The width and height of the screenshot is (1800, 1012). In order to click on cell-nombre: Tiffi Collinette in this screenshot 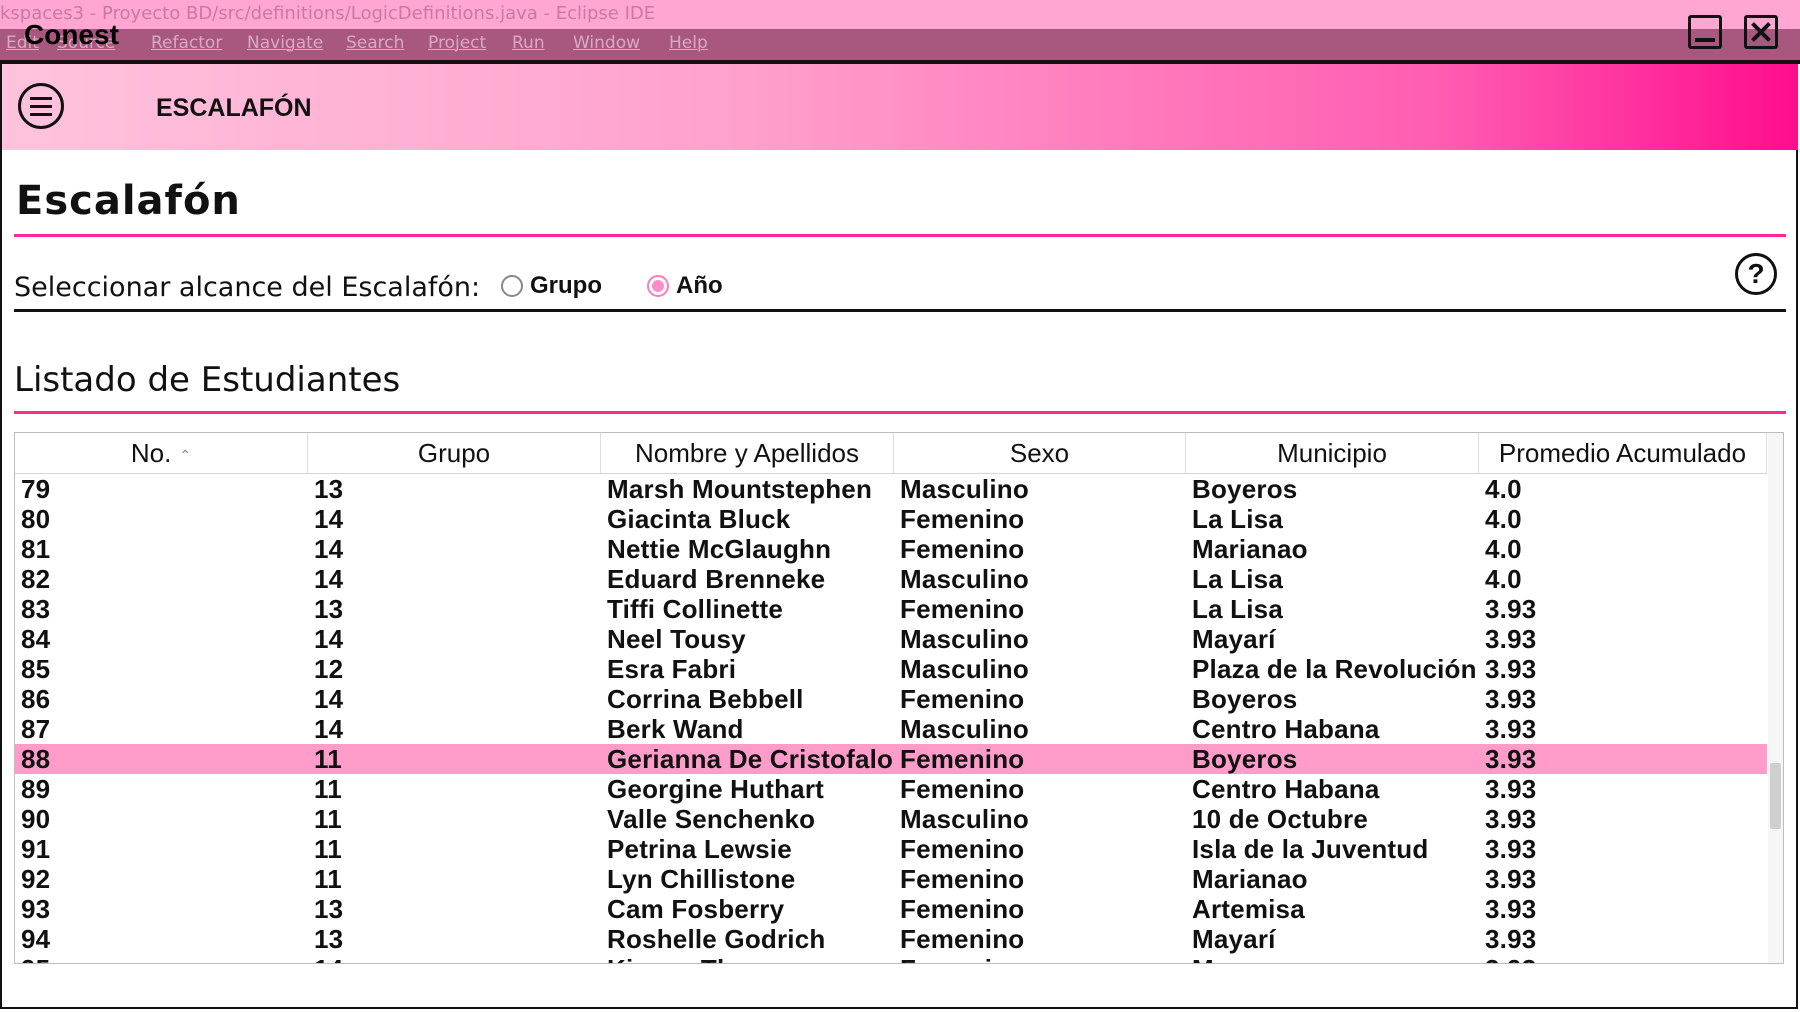, I will do `click(695, 609)`.